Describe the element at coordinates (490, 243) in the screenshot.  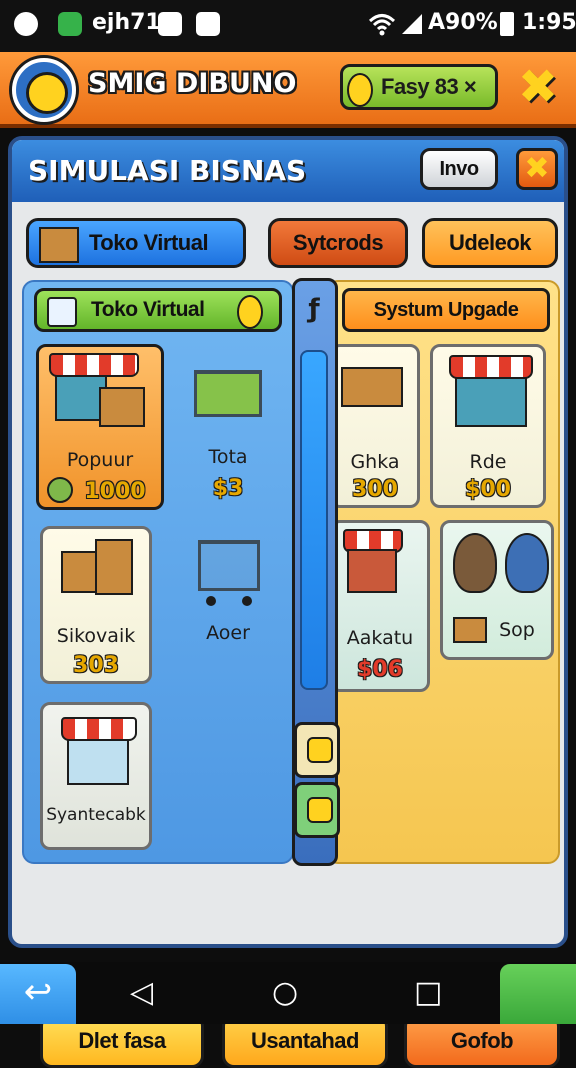
I see `tab-udeleok: Udeleok` at that location.